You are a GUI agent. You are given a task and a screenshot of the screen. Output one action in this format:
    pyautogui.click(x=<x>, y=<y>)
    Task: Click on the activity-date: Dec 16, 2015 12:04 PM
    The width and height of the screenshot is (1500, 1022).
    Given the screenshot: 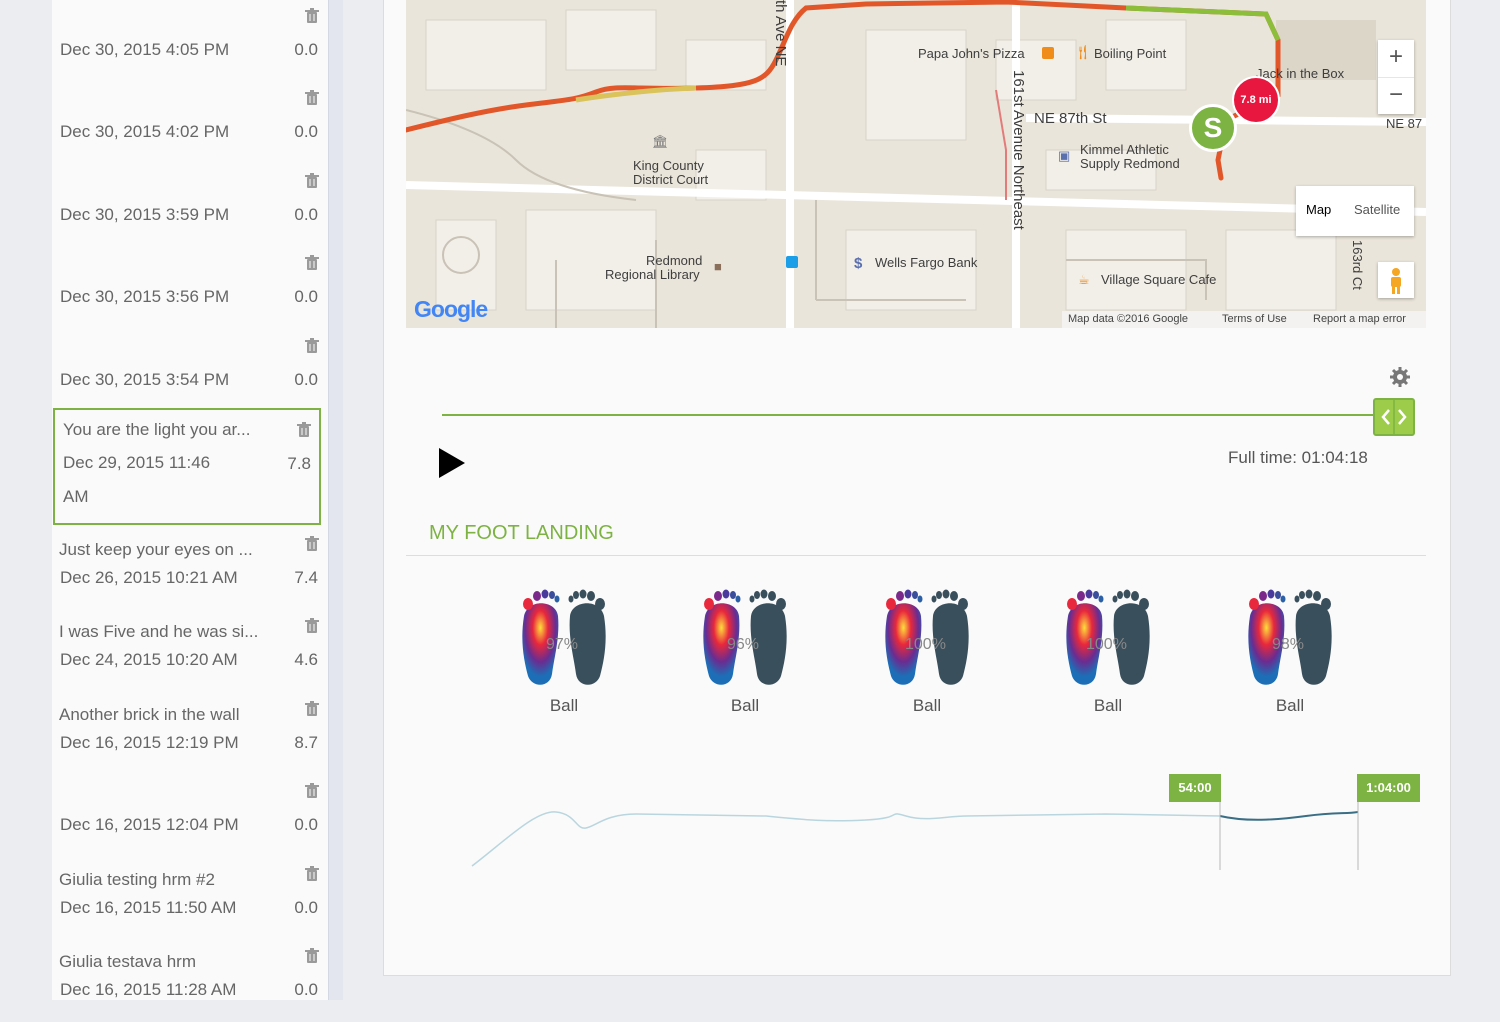 What is the action you would take?
    pyautogui.click(x=149, y=824)
    